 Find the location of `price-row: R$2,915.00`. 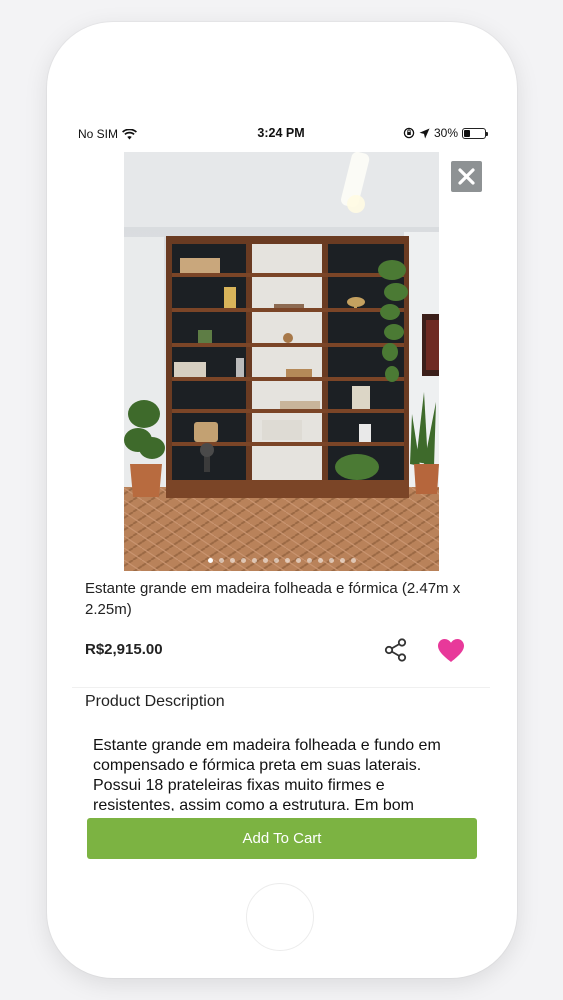

price-row: R$2,915.00 is located at coordinates (277, 651).